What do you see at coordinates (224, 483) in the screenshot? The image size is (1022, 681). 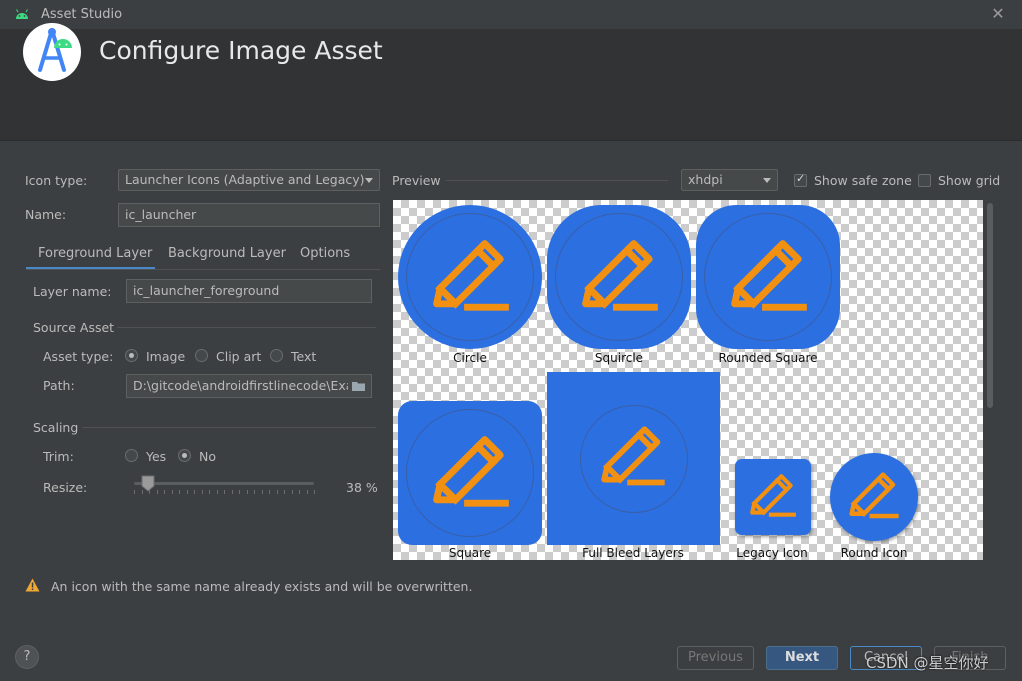 I see `resize-slider-track` at bounding box center [224, 483].